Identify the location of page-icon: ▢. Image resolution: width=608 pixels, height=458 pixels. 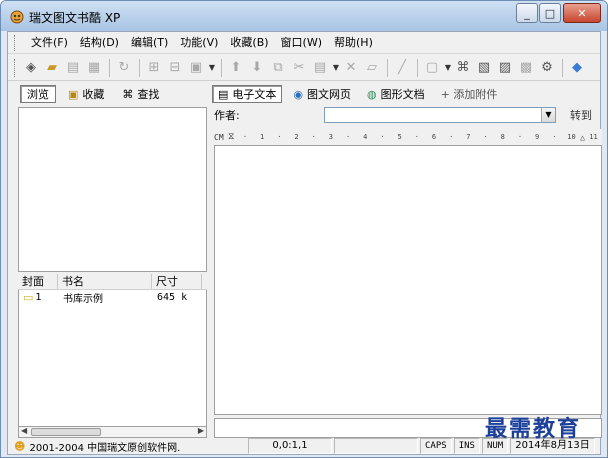
(432, 68).